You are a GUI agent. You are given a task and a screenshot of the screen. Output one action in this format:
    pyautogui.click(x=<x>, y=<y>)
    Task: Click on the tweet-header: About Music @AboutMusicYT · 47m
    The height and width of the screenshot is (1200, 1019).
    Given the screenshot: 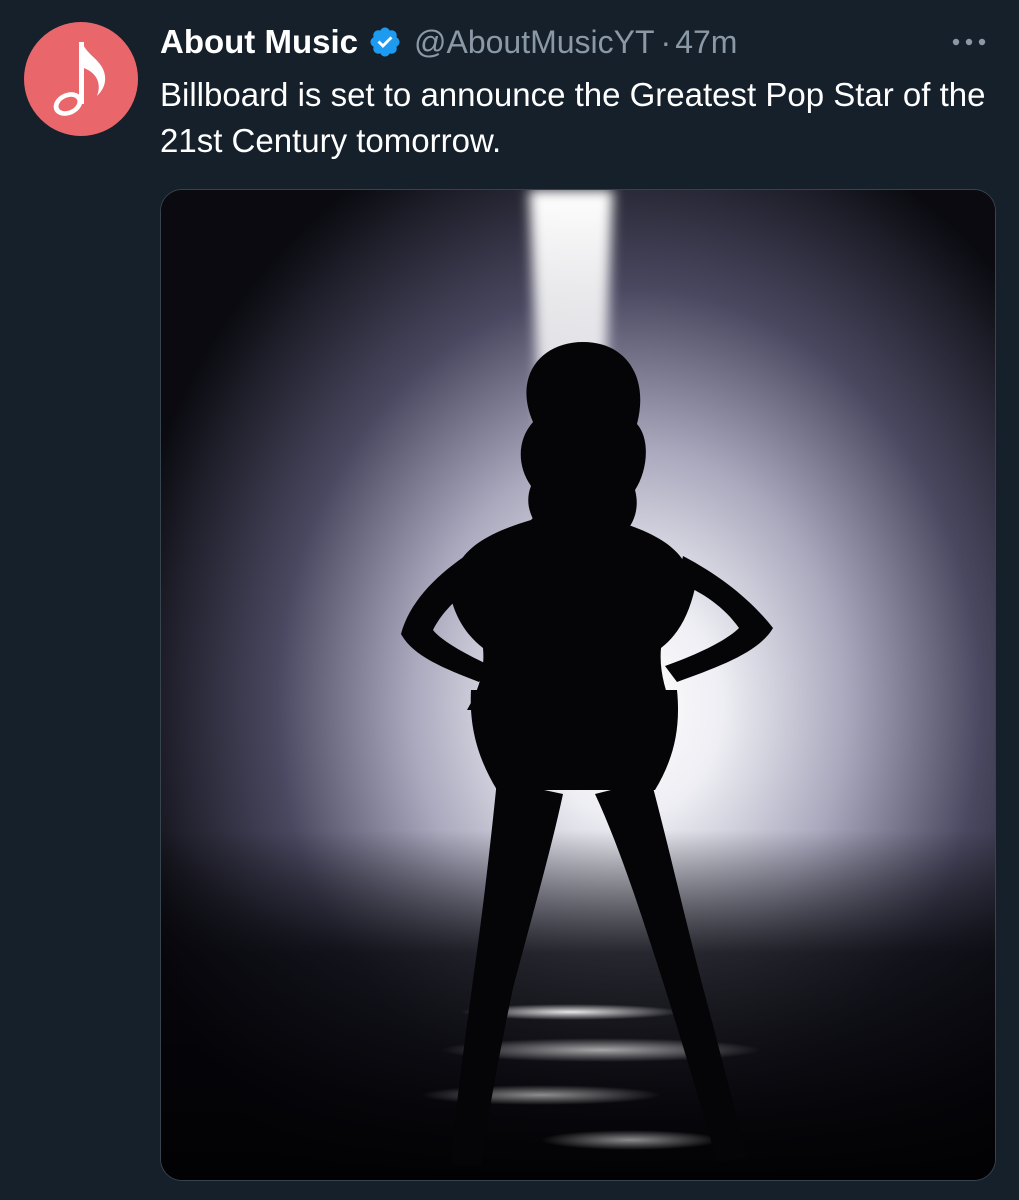 What is the action you would take?
    pyautogui.click(x=448, y=42)
    